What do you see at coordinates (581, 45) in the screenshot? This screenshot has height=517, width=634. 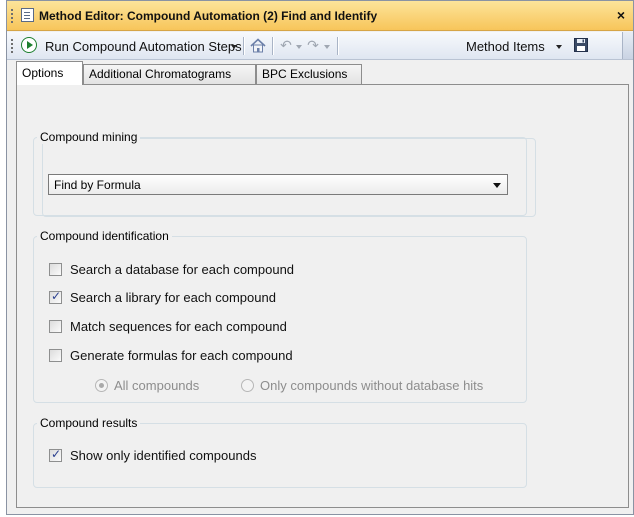 I see `save-icon` at bounding box center [581, 45].